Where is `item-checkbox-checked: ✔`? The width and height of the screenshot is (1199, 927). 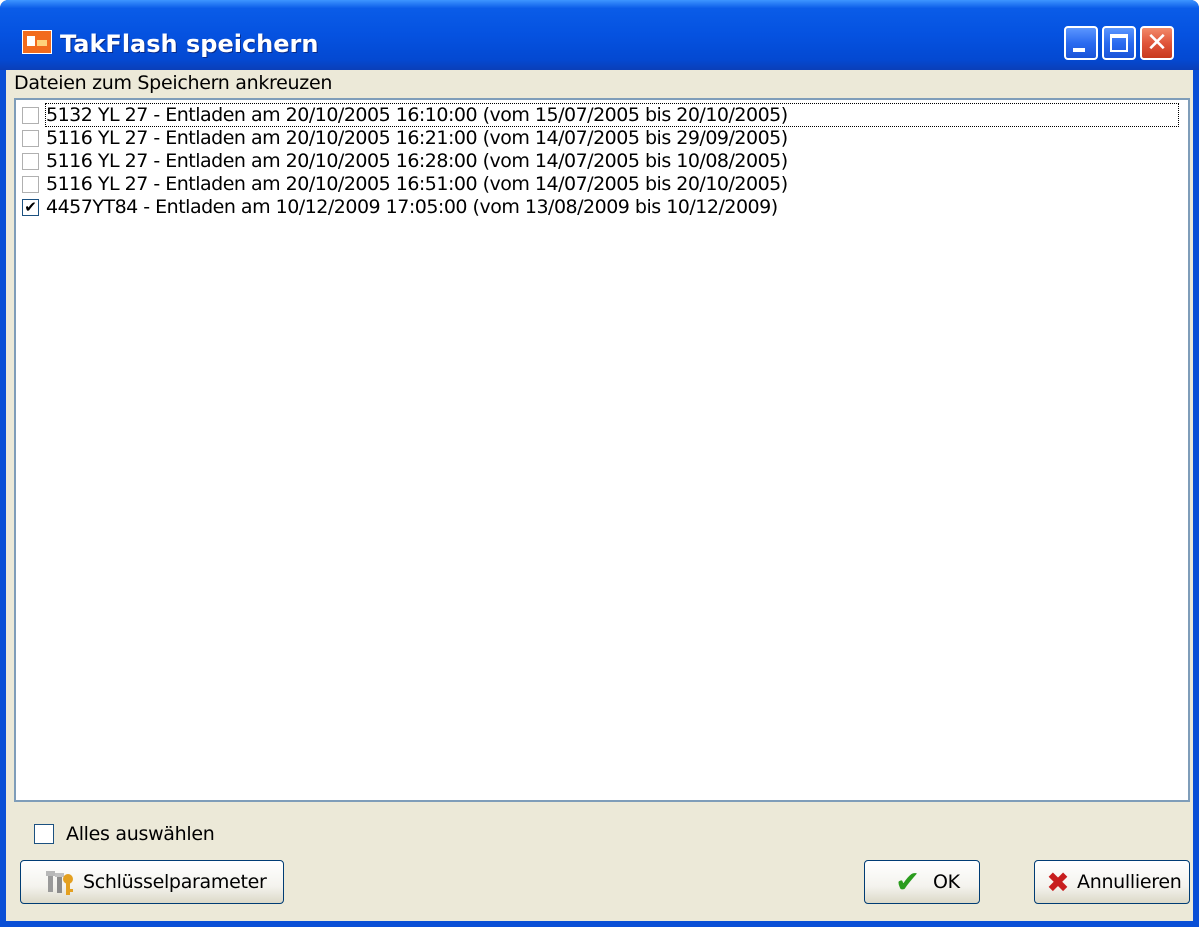 item-checkbox-checked: ✔ is located at coordinates (30, 207).